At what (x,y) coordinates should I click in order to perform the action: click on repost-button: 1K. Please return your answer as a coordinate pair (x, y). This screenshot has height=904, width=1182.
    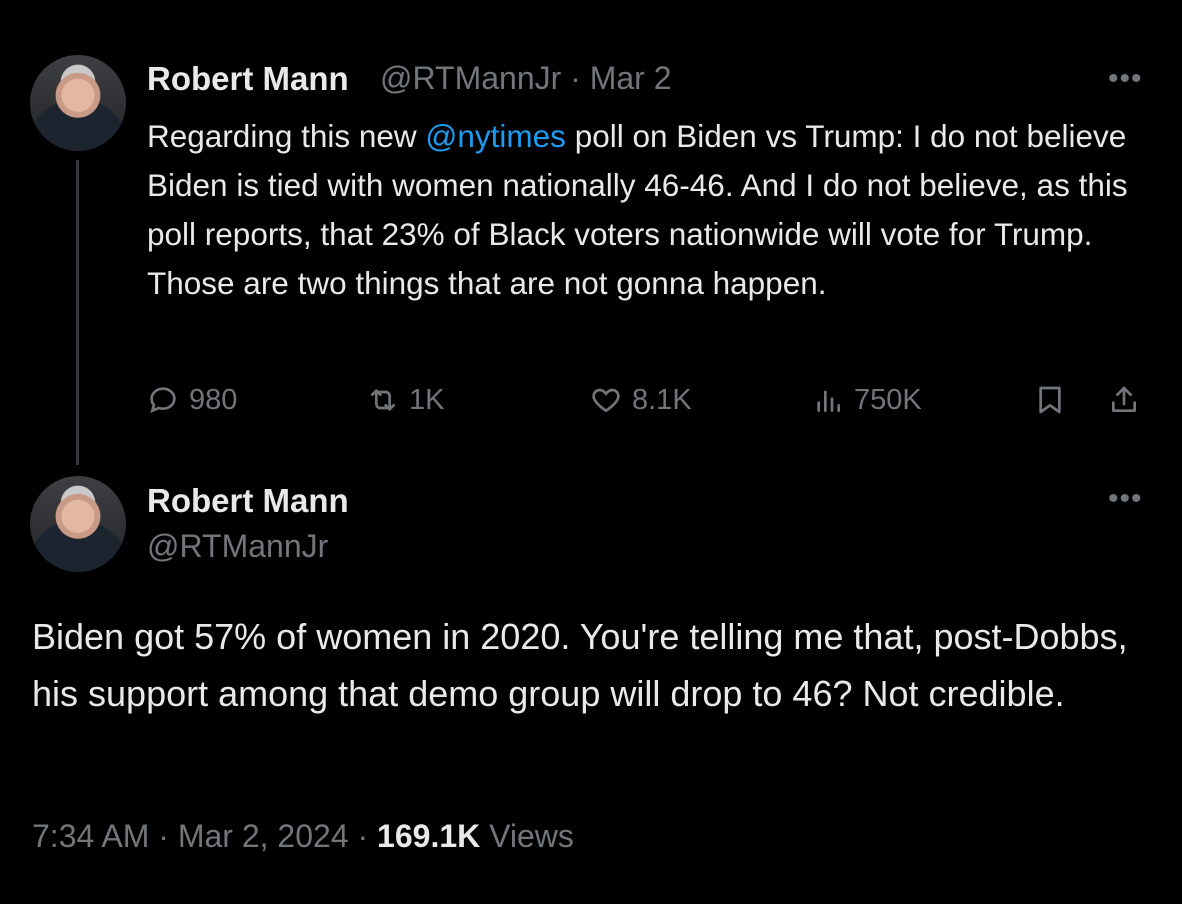
    Looking at the image, I should click on (405, 400).